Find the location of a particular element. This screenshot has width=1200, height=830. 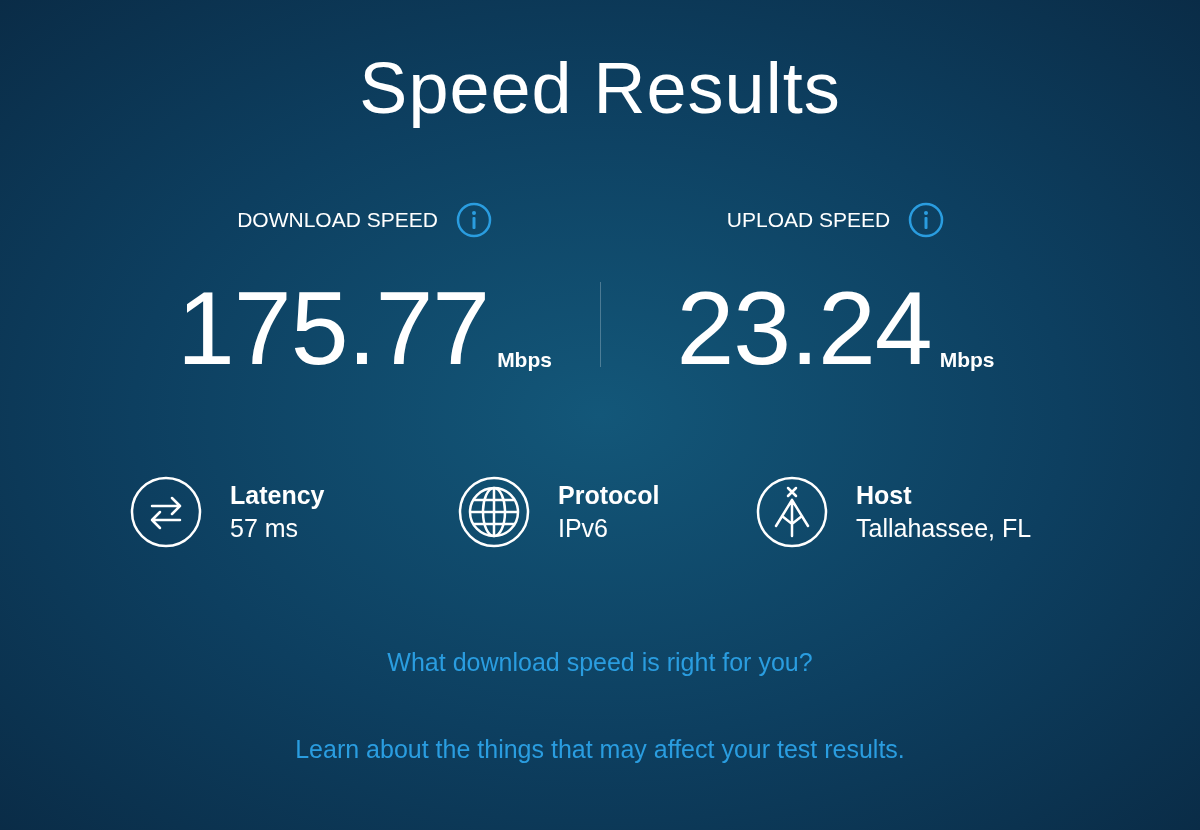

metric-value: Tallahassee, FL is located at coordinates (944, 528).